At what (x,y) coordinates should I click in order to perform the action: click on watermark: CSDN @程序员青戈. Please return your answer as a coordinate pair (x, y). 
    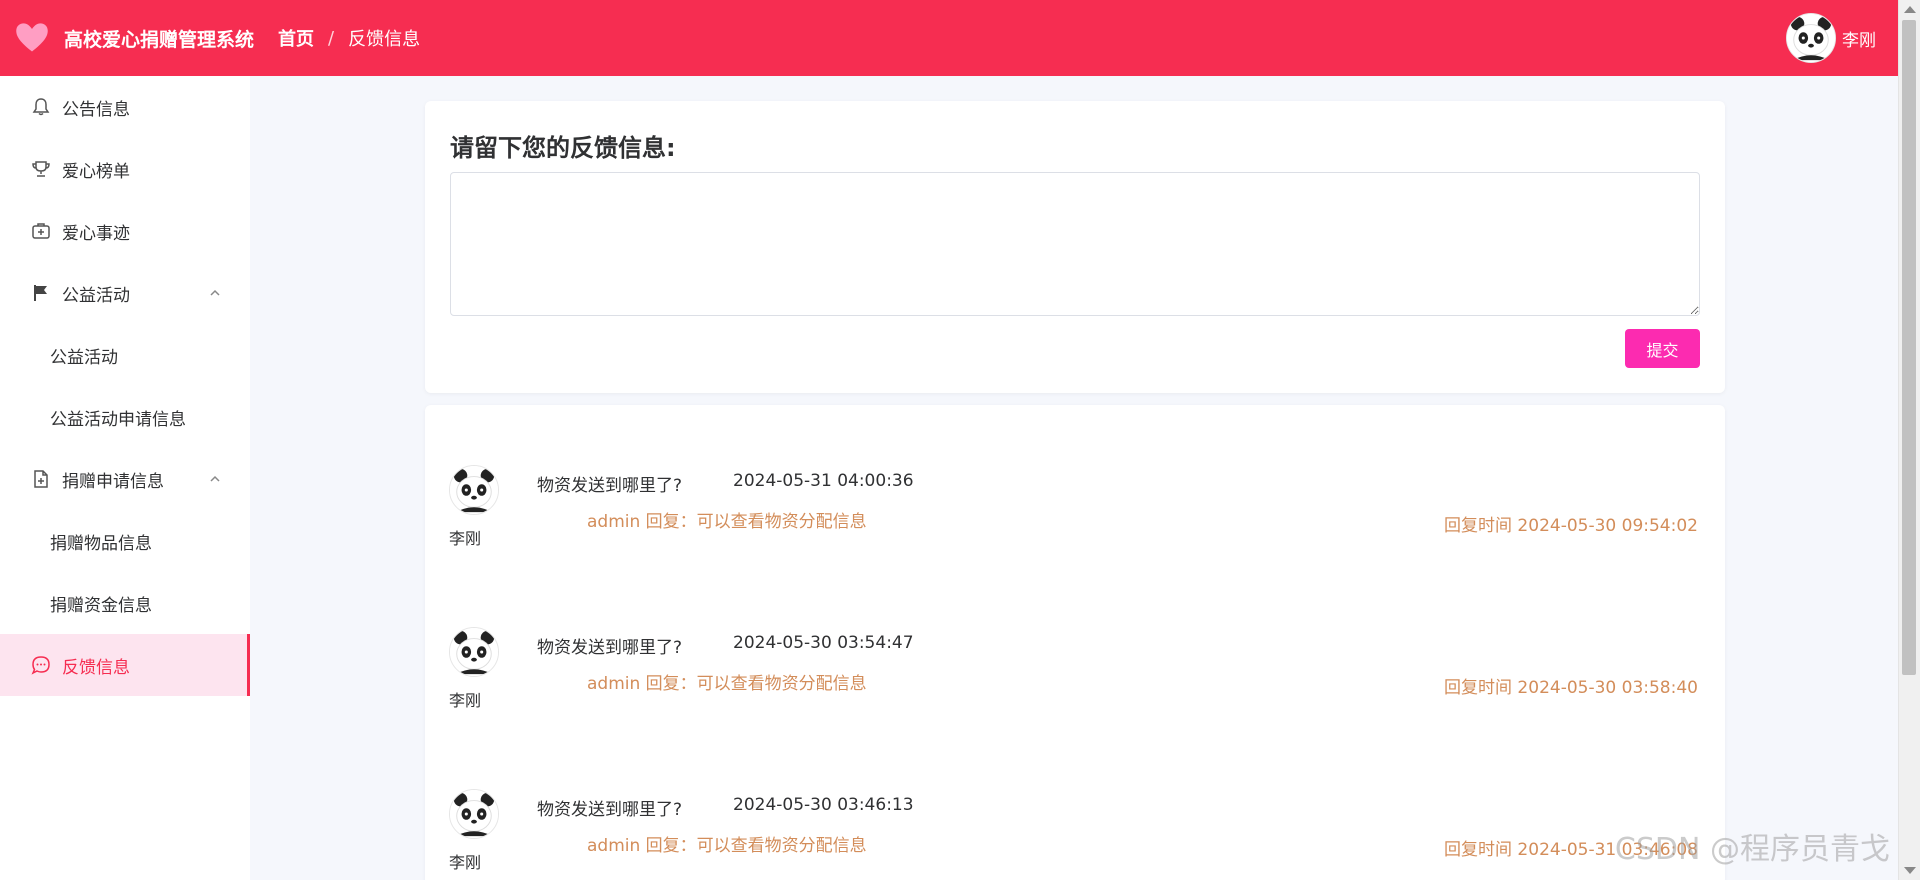
    Looking at the image, I should click on (1752, 849).